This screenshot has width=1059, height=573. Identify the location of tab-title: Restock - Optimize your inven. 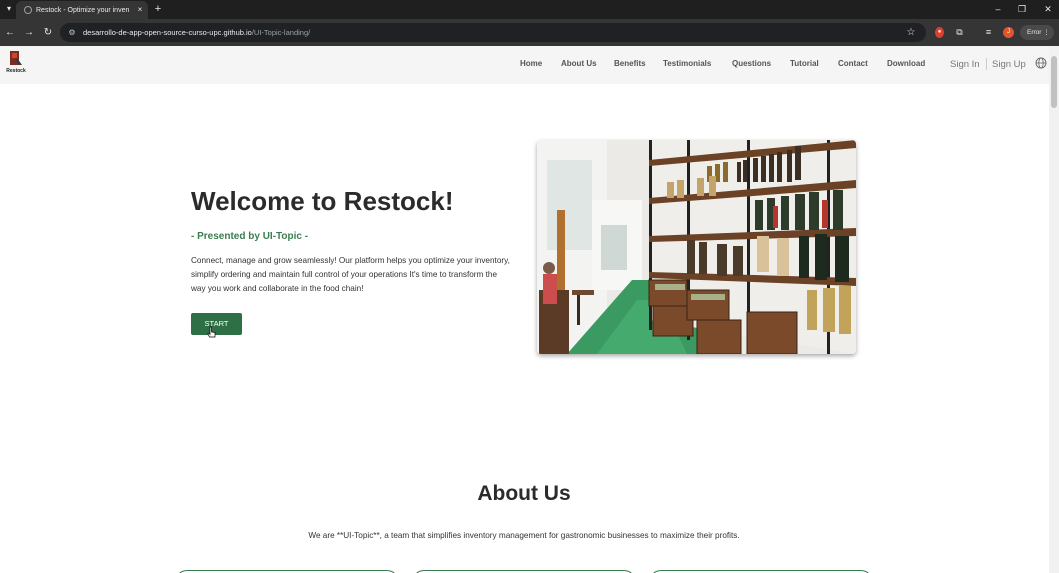
(83, 10).